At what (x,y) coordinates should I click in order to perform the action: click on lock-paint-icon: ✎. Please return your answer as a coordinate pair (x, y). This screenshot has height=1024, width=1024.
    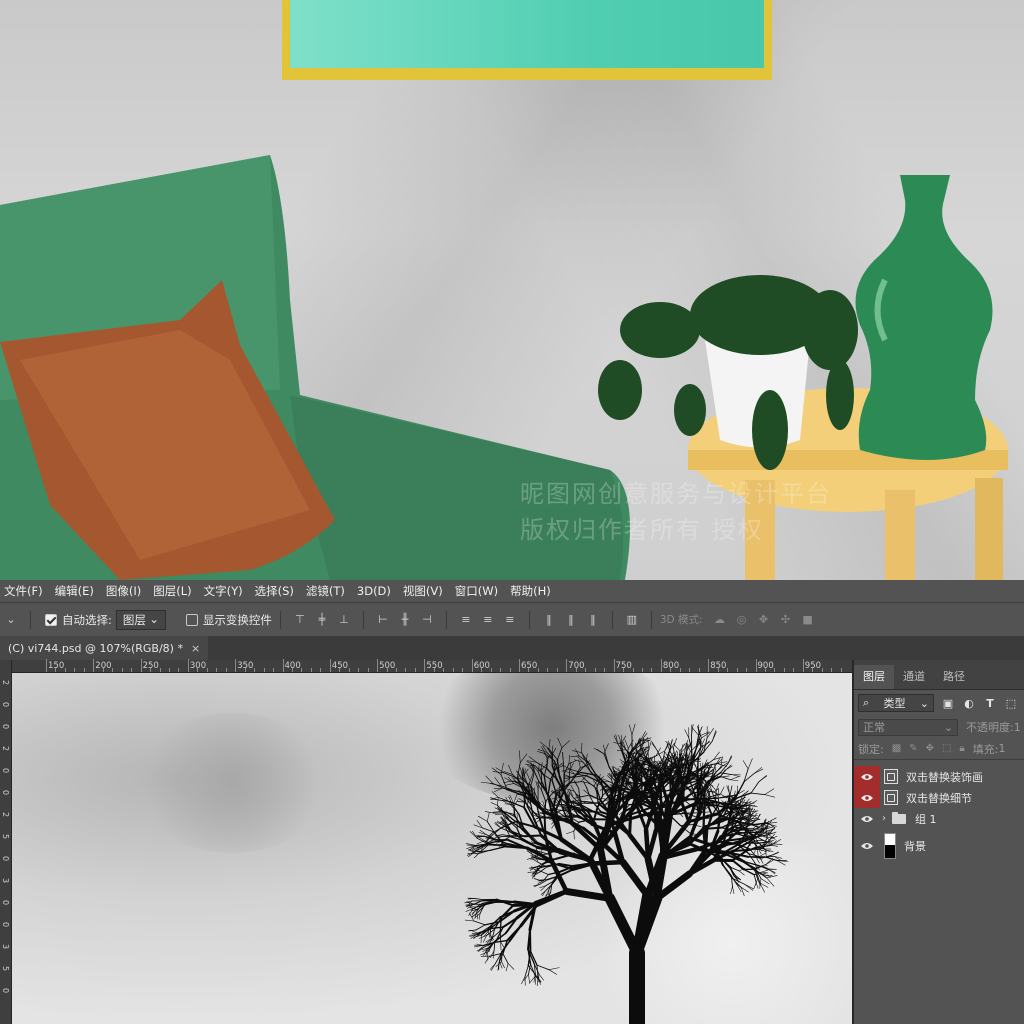
    Looking at the image, I should click on (913, 748).